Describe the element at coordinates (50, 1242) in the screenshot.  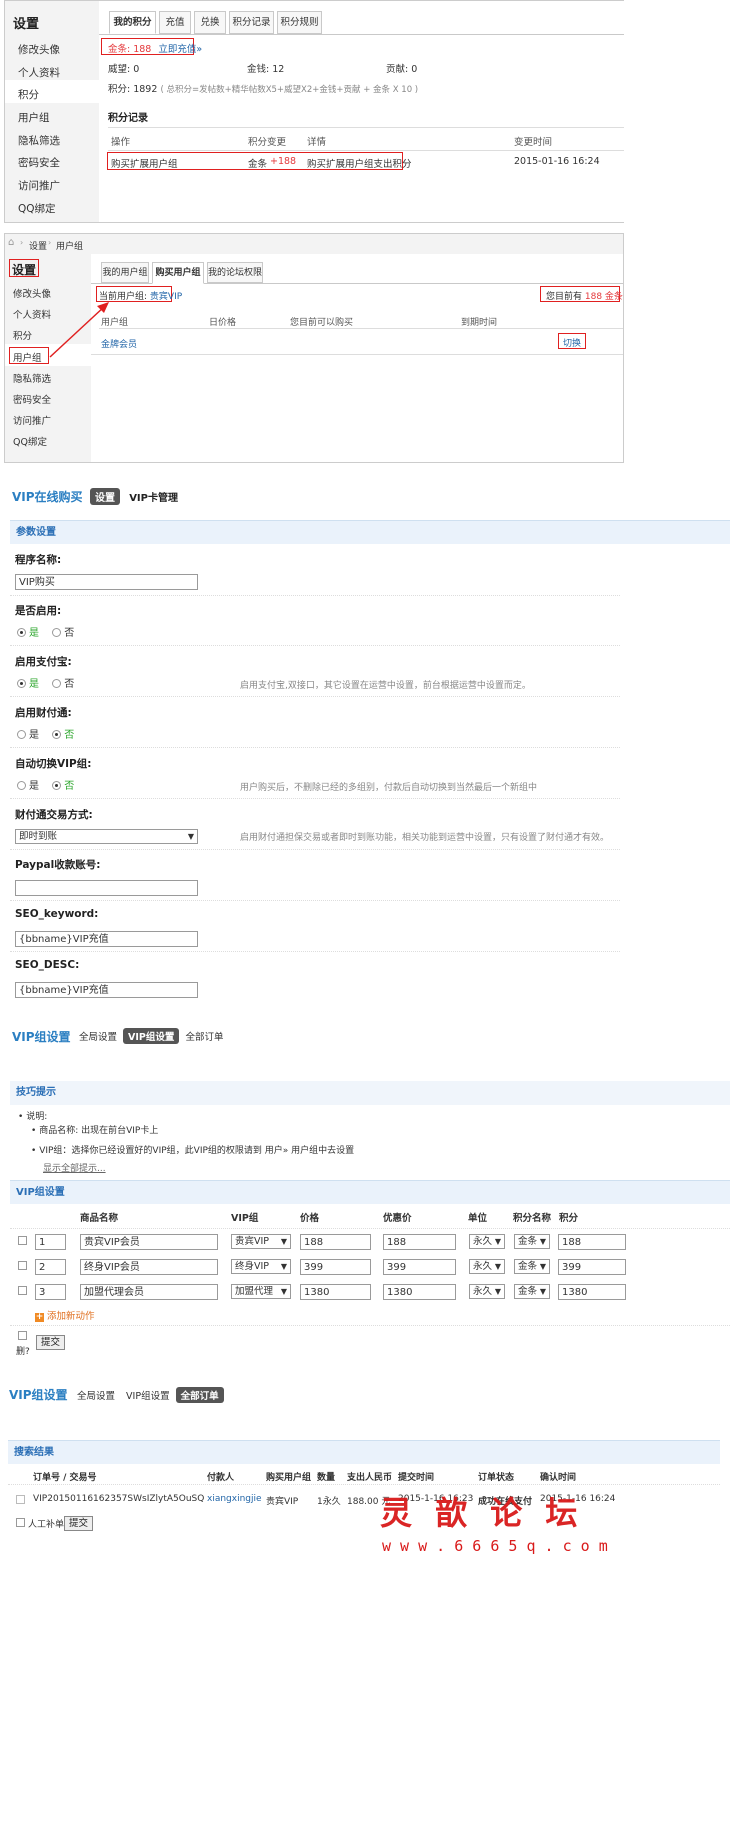
I see `row-order-input: 1` at that location.